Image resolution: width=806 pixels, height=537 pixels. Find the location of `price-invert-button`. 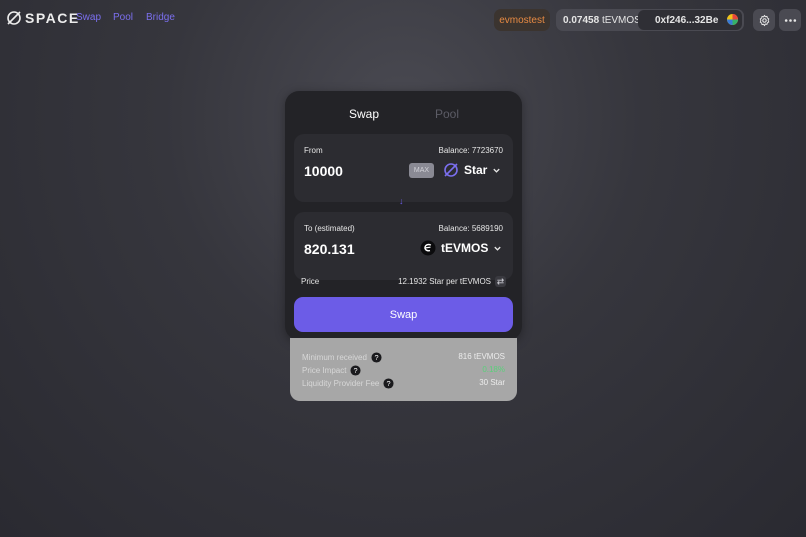

price-invert-button is located at coordinates (500, 281).